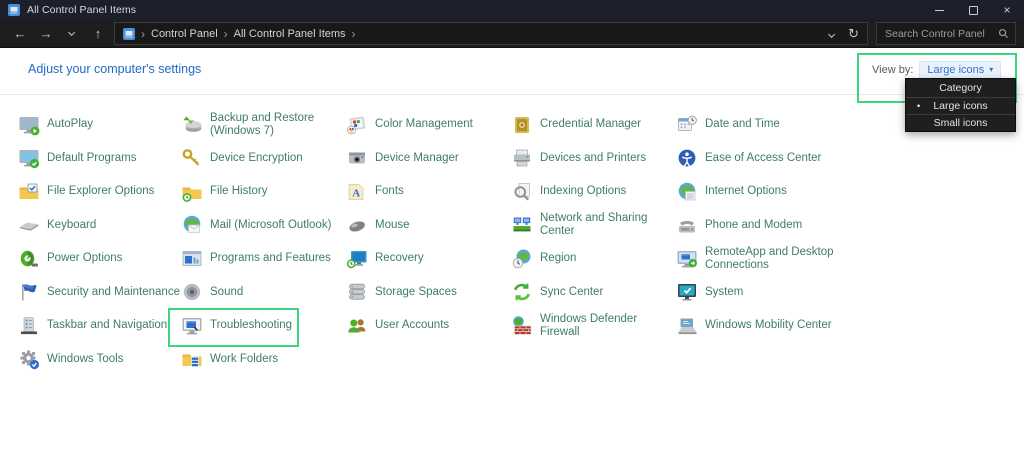  I want to click on control-panel-item-troubleshooting: Troubleshooting, so click(260, 327).